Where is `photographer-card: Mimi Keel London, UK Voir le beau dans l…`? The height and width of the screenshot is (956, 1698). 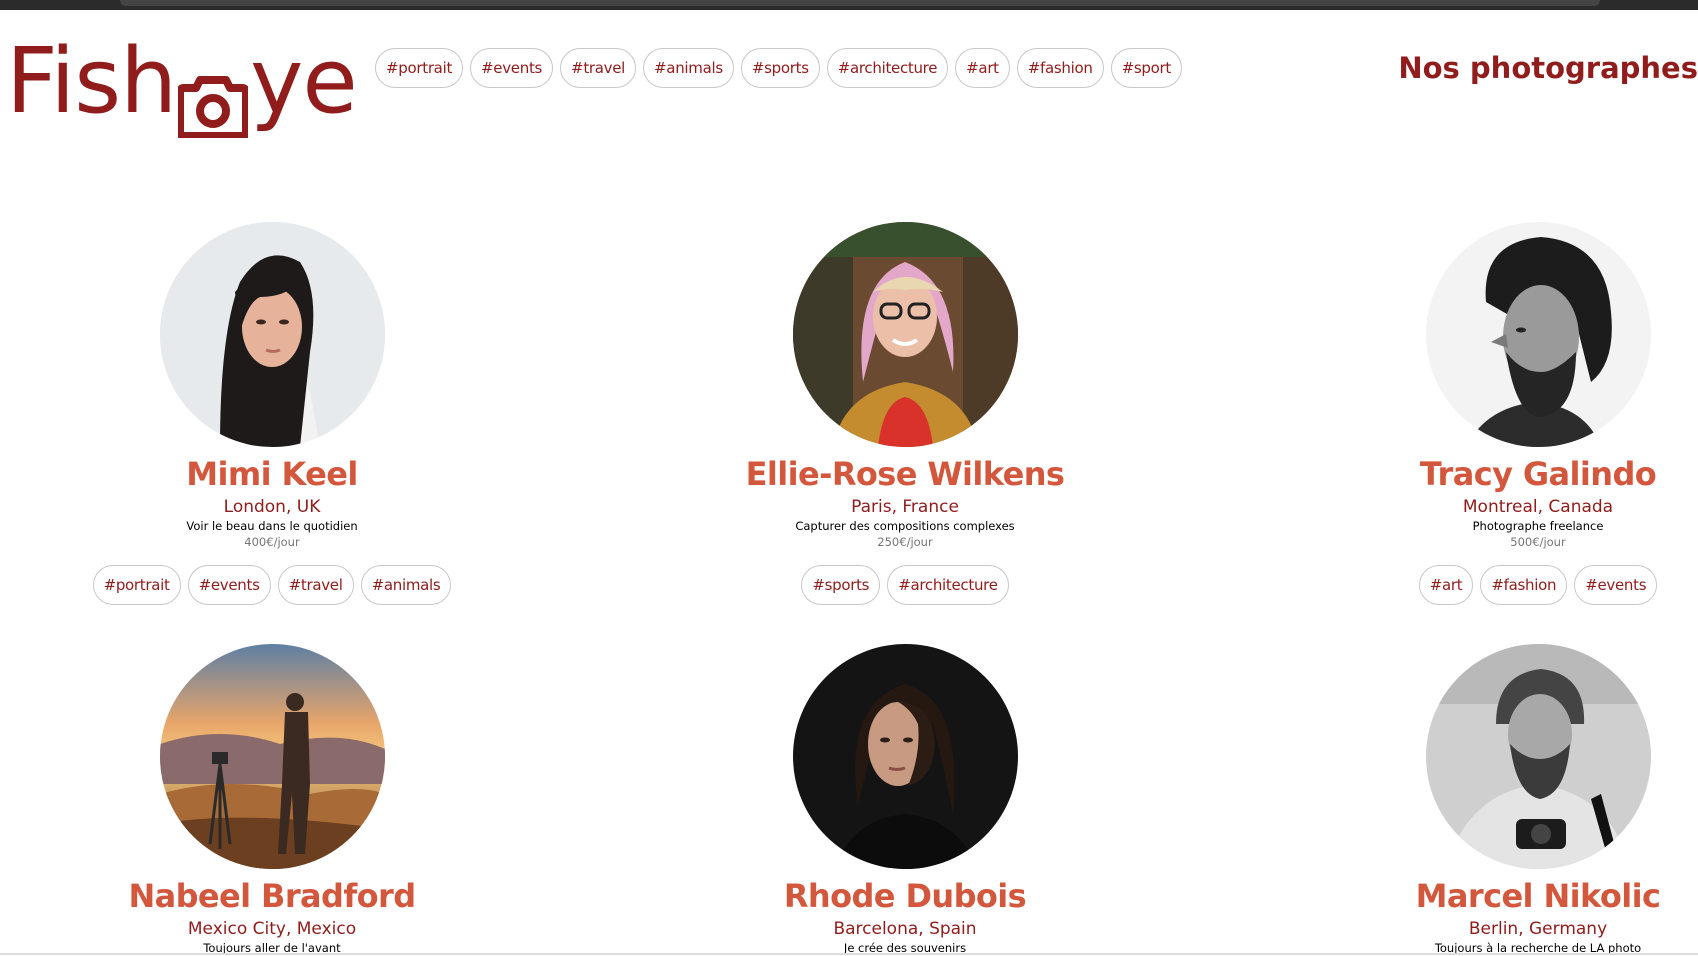
photographer-card: Mimi Keel London, UK Voir le beau dans l… is located at coordinates (272, 413).